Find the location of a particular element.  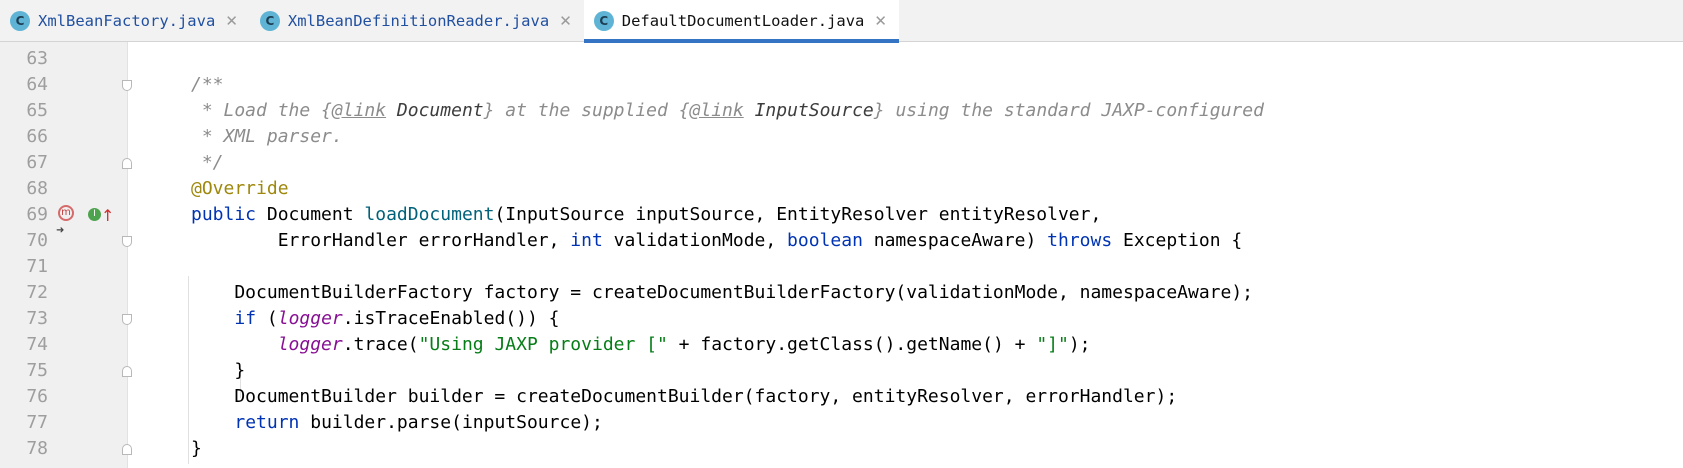

code-token: validationMode, is located at coordinates (695, 240).